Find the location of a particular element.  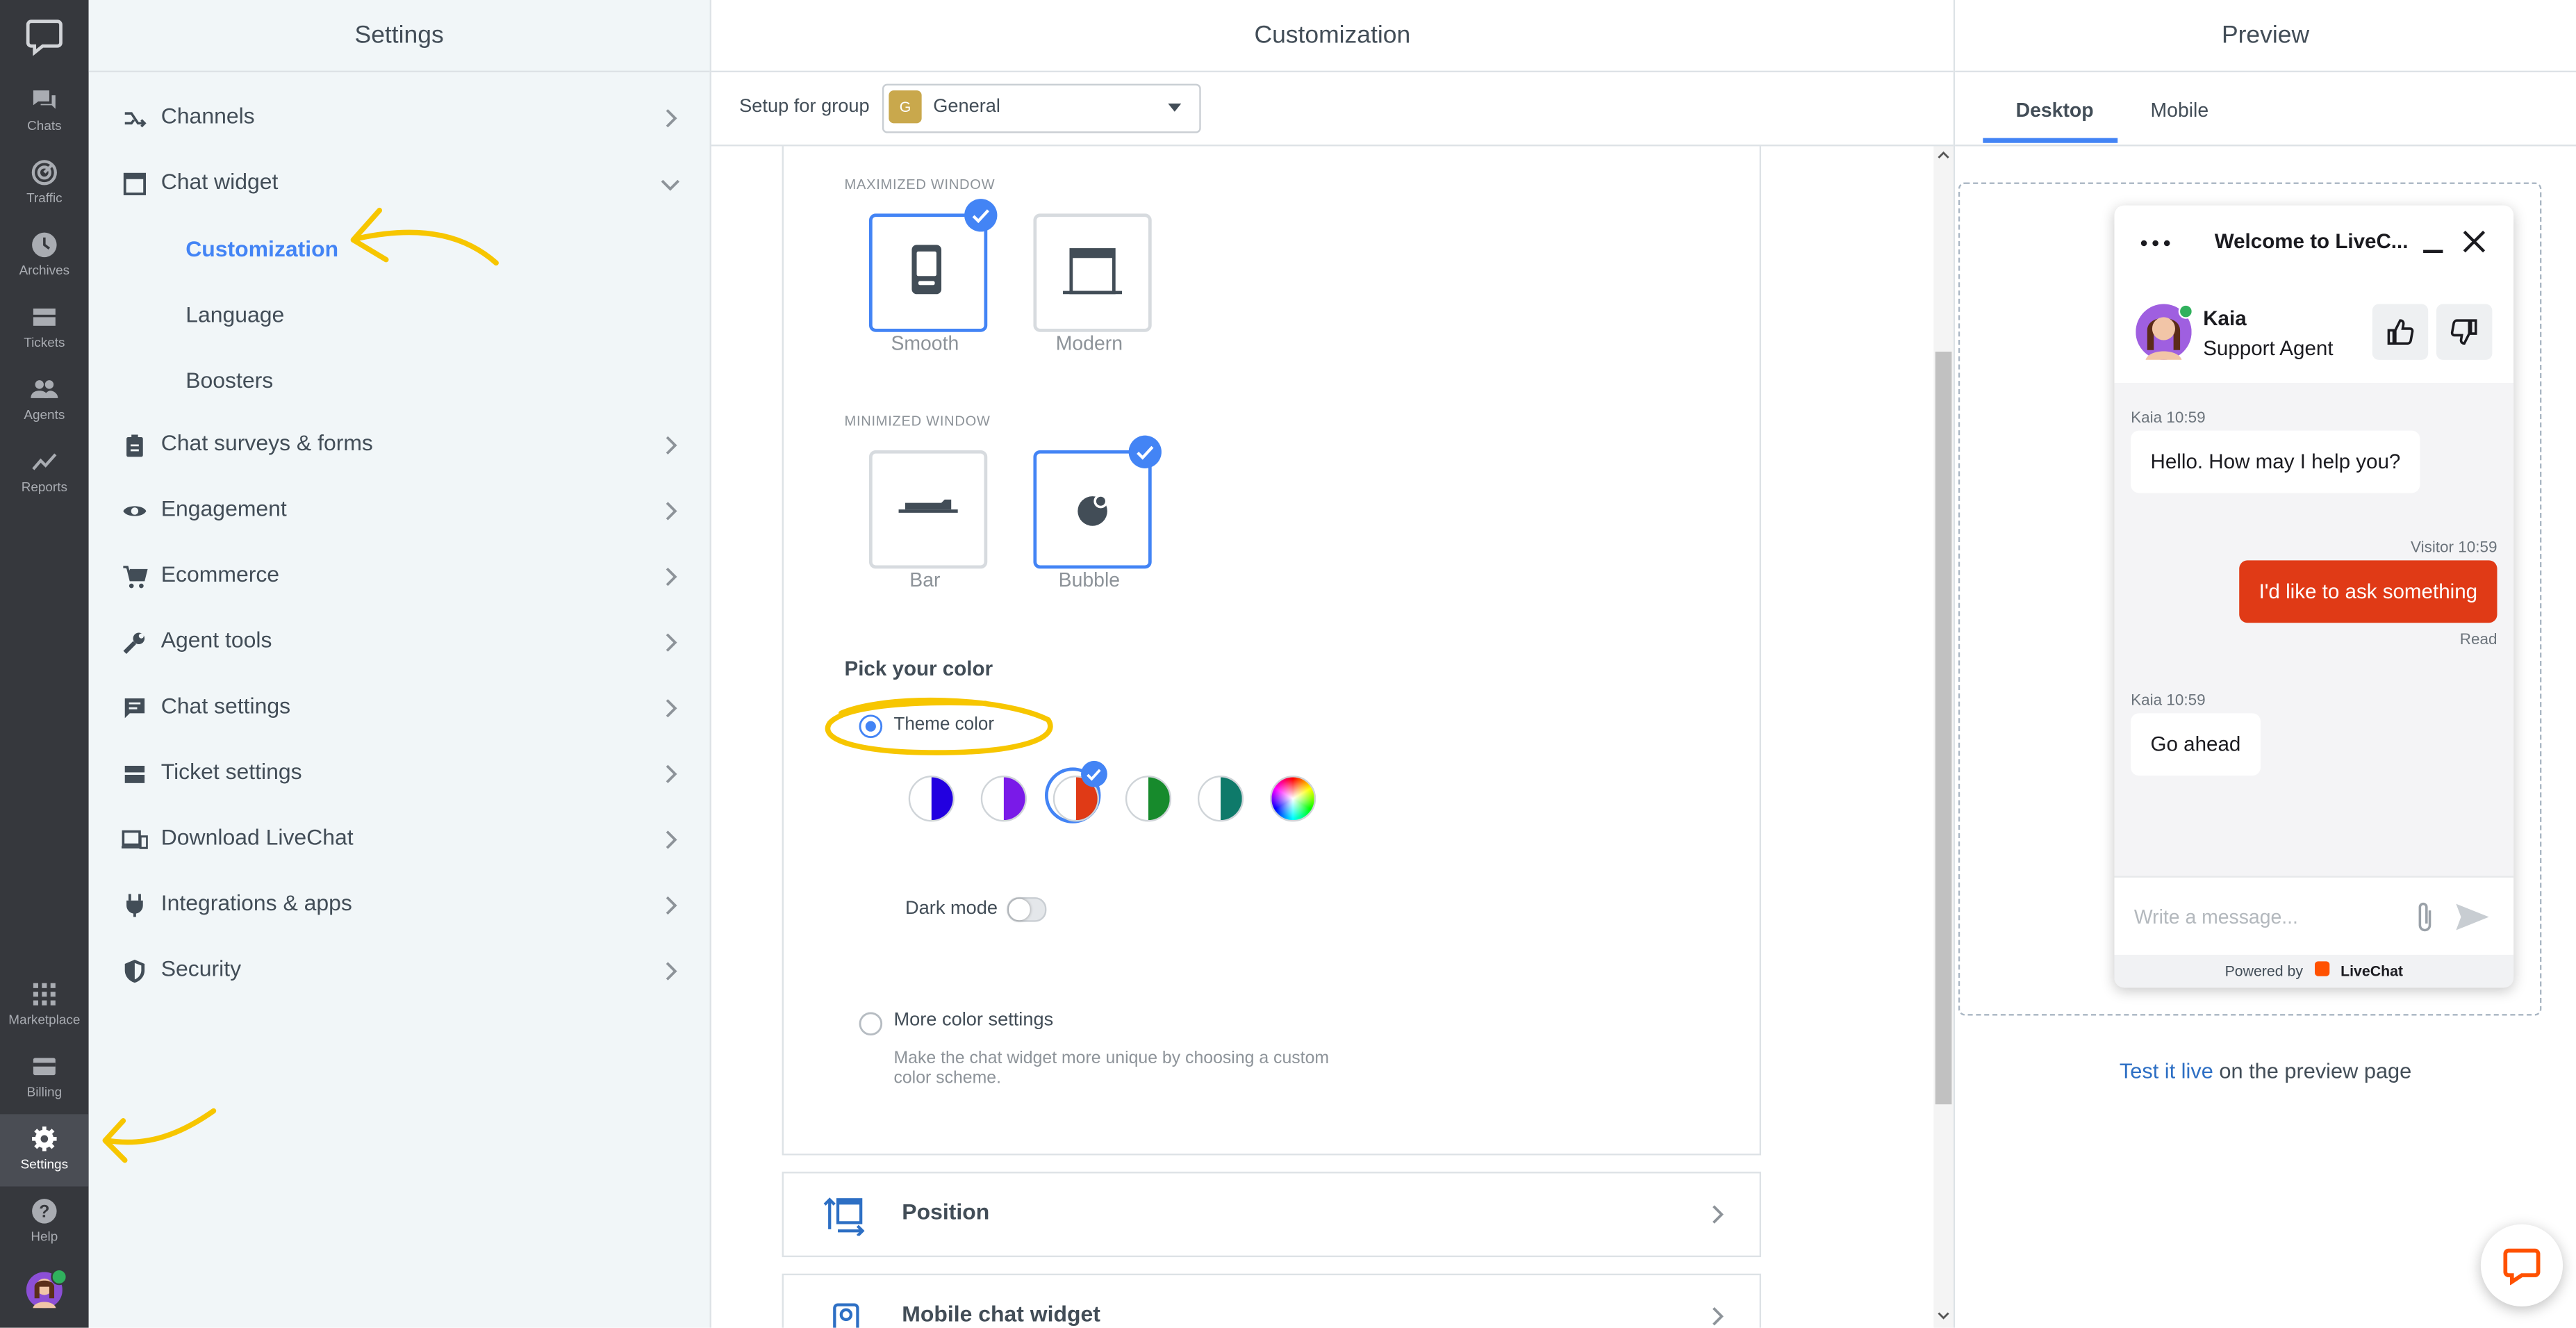

agent-message: Hello. How may I help you? is located at coordinates (2275, 462).